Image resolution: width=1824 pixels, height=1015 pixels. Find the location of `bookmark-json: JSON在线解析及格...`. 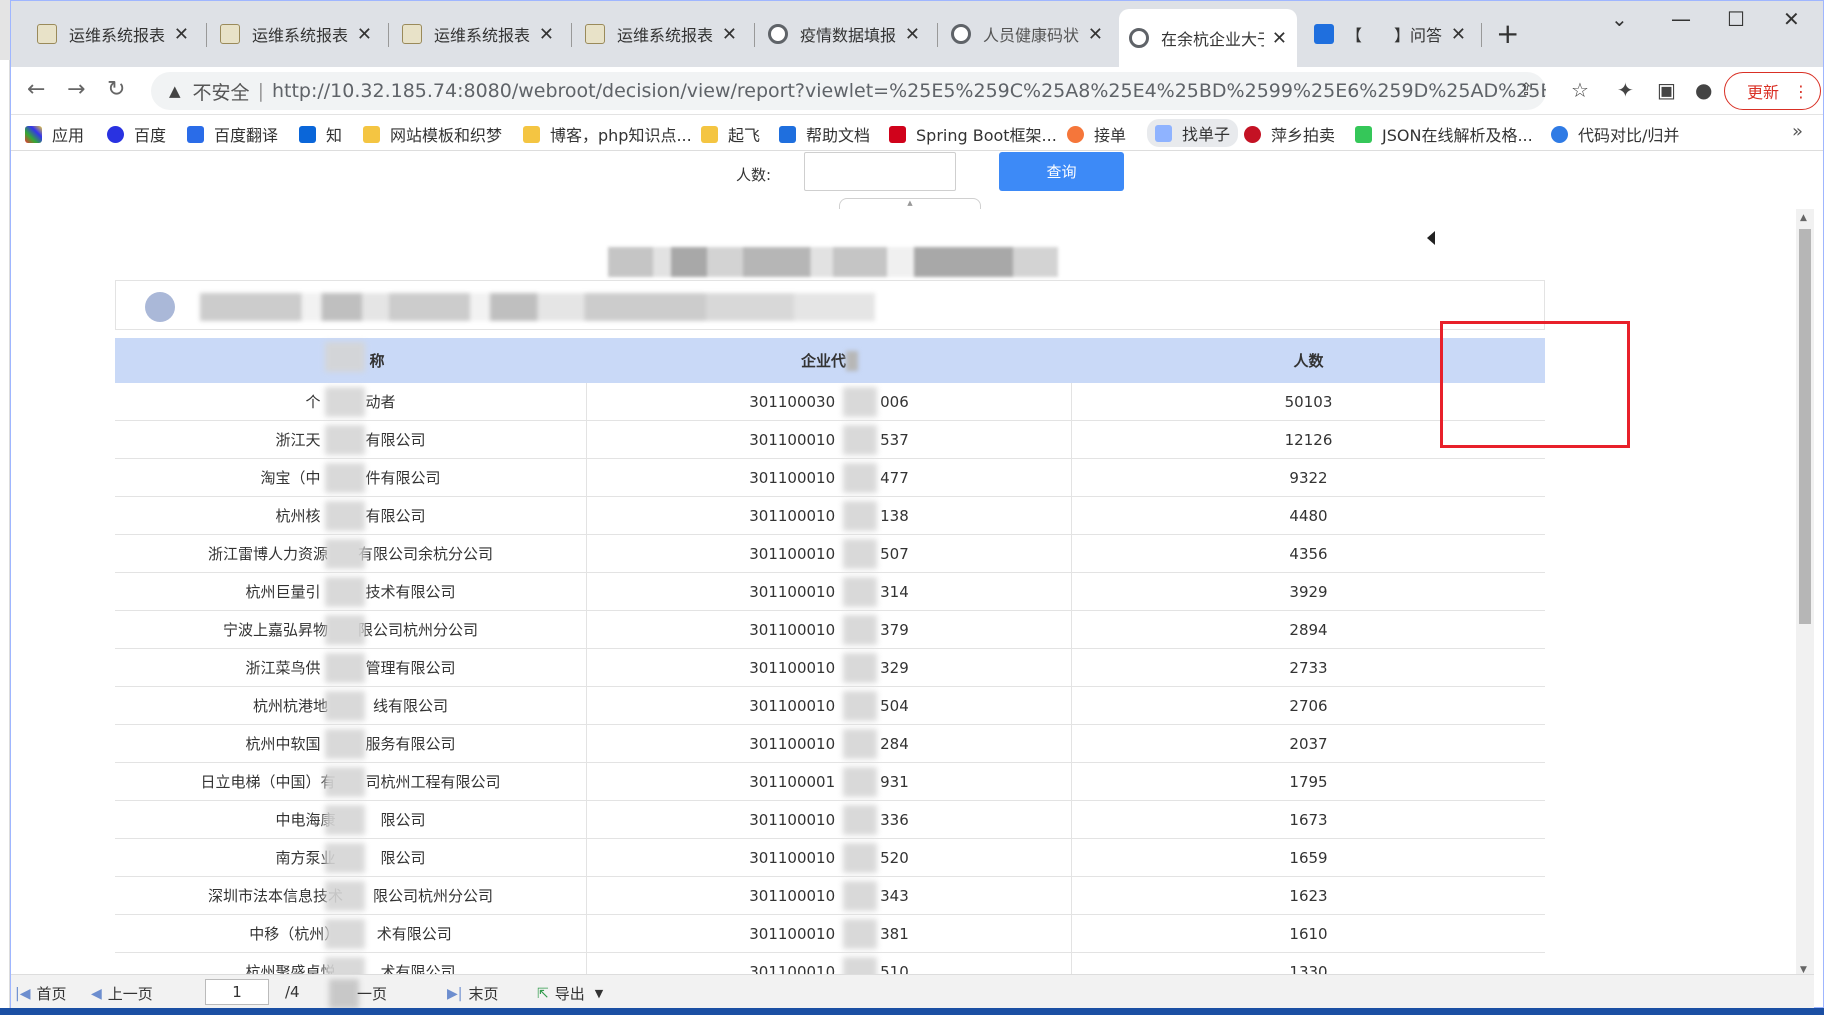

bookmark-json: JSON在线解析及格... is located at coordinates (1444, 134).